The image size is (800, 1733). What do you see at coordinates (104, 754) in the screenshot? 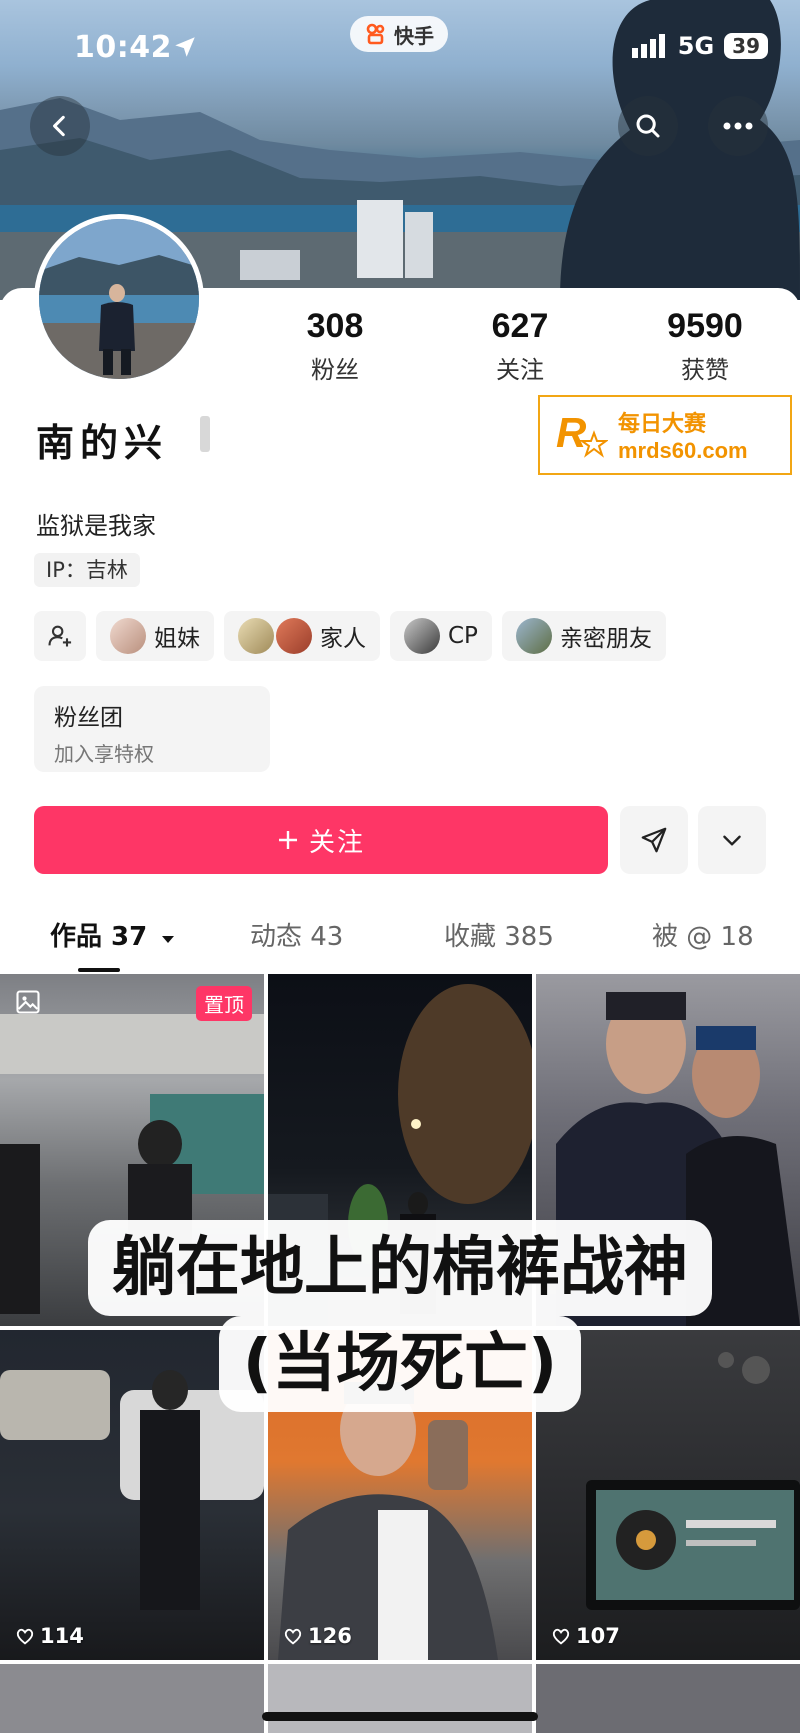
I see `fan-group-subtitle: 加入享特权` at bounding box center [104, 754].